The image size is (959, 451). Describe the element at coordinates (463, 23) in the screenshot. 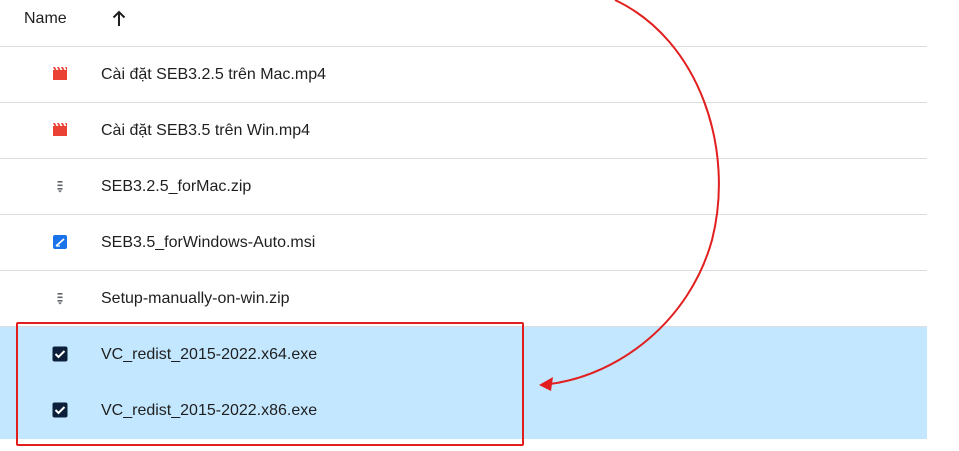

I see `file-list-header: Name` at that location.